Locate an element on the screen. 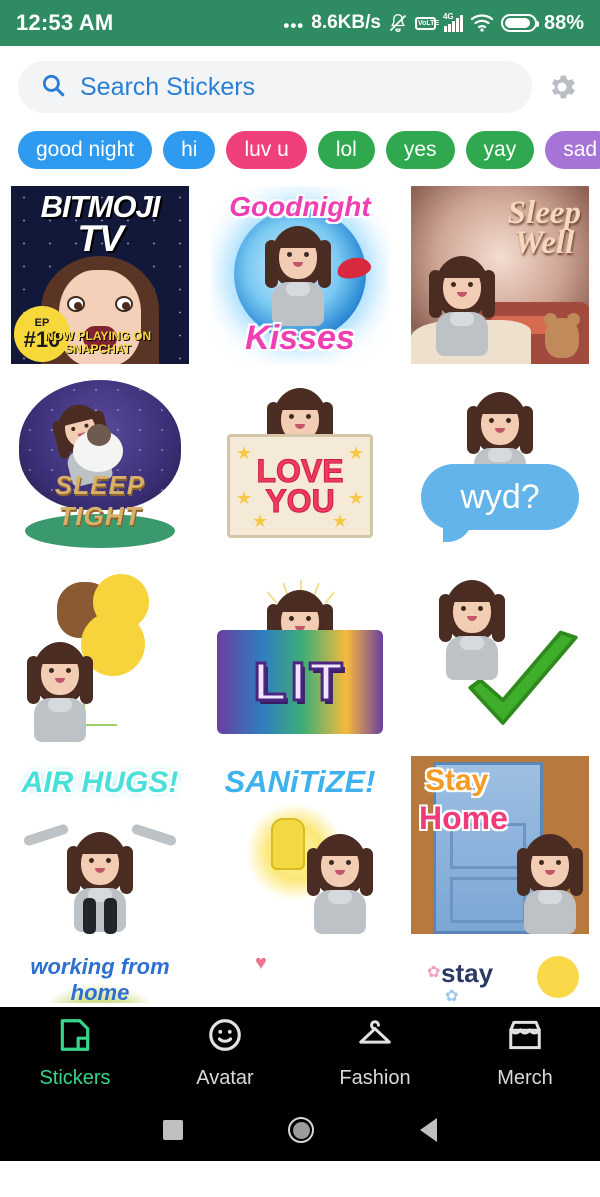 This screenshot has width=600, height=1197. sticker-cell: Stay Home is located at coordinates (500, 845).